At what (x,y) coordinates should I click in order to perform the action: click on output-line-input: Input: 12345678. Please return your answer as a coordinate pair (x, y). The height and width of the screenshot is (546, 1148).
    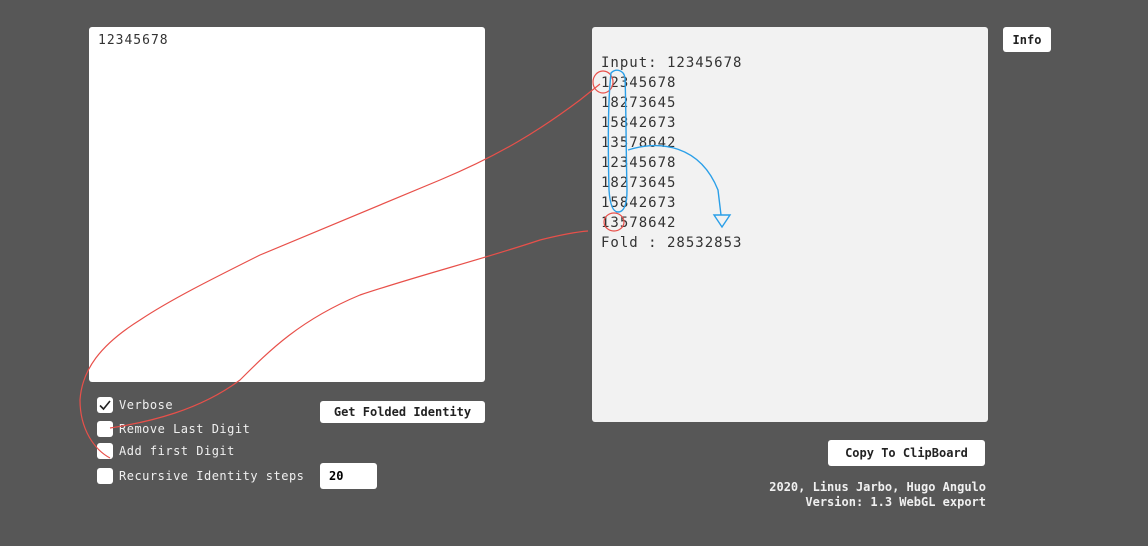
    Looking at the image, I should click on (672, 63).